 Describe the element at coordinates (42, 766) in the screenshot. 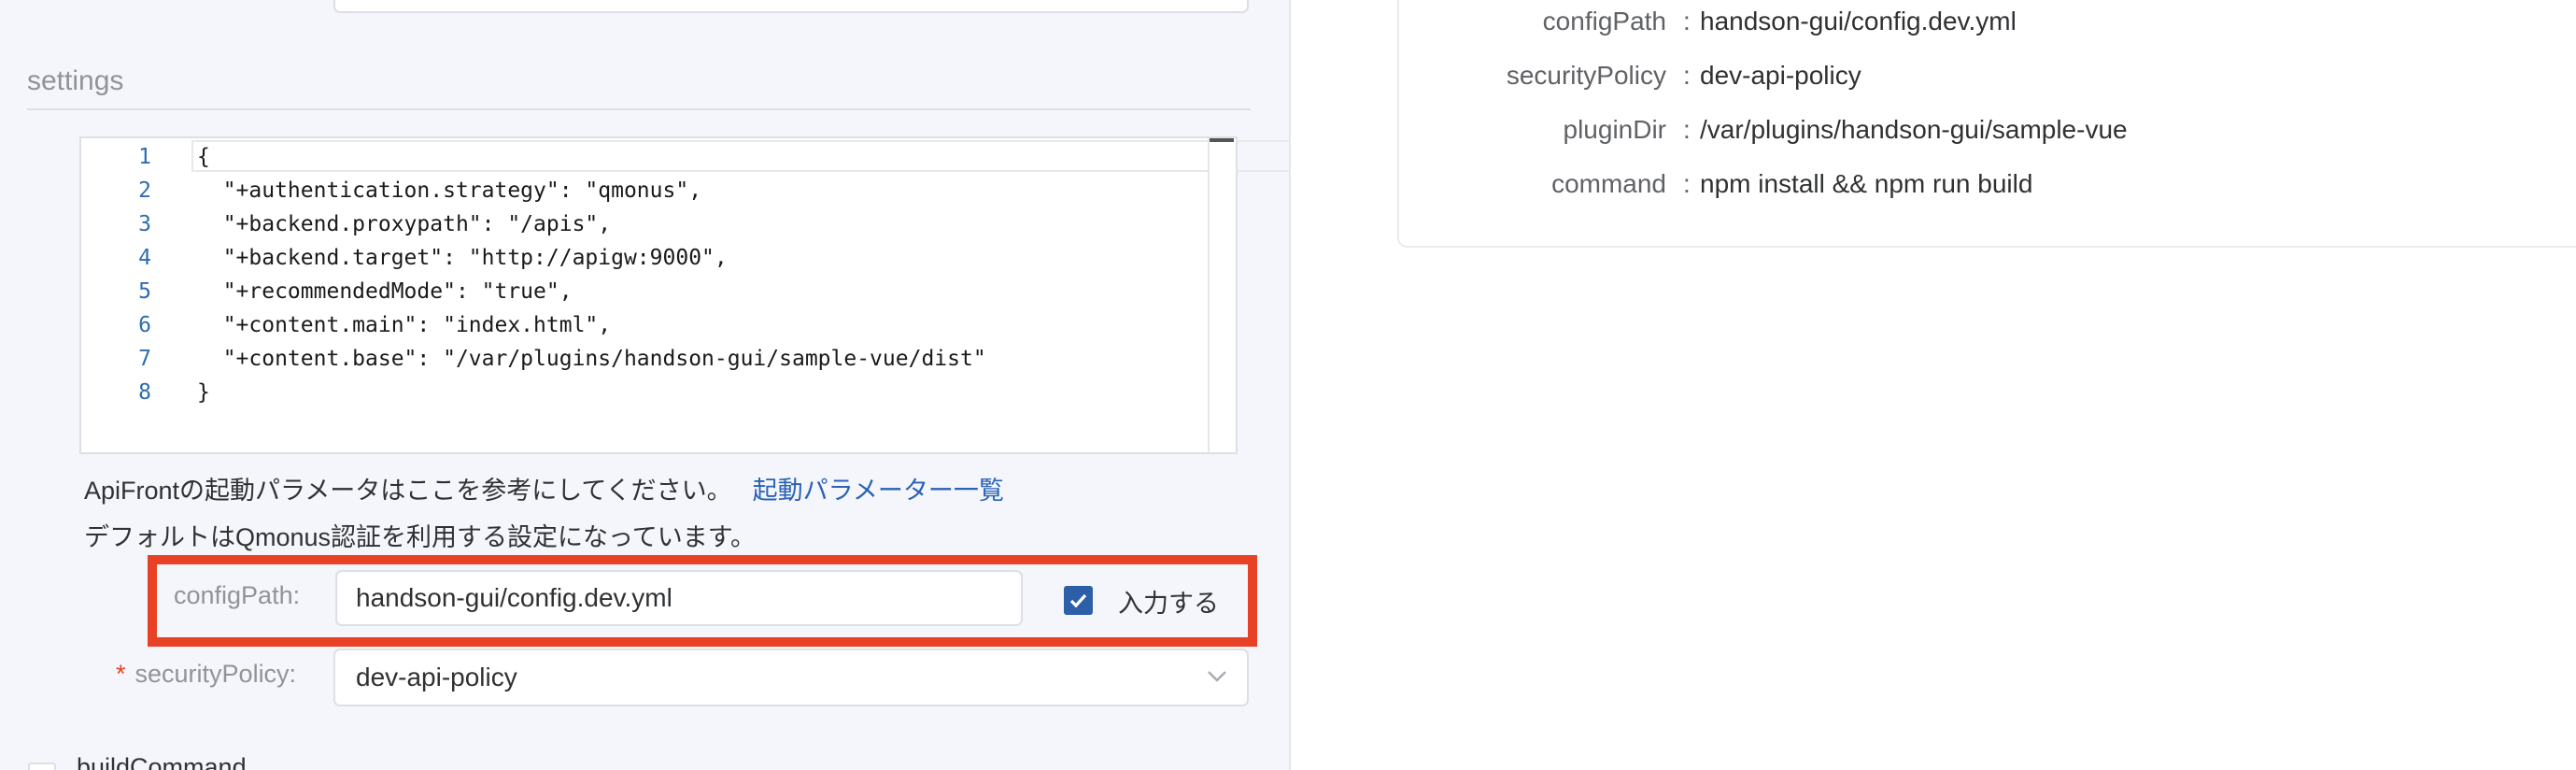

I see `build-command-checkbox` at that location.